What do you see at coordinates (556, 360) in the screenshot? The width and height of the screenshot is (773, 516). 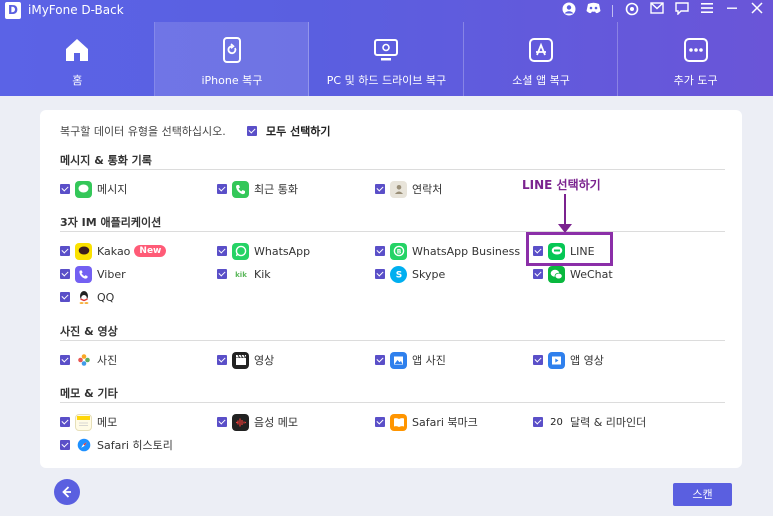 I see `app-video-icon` at bounding box center [556, 360].